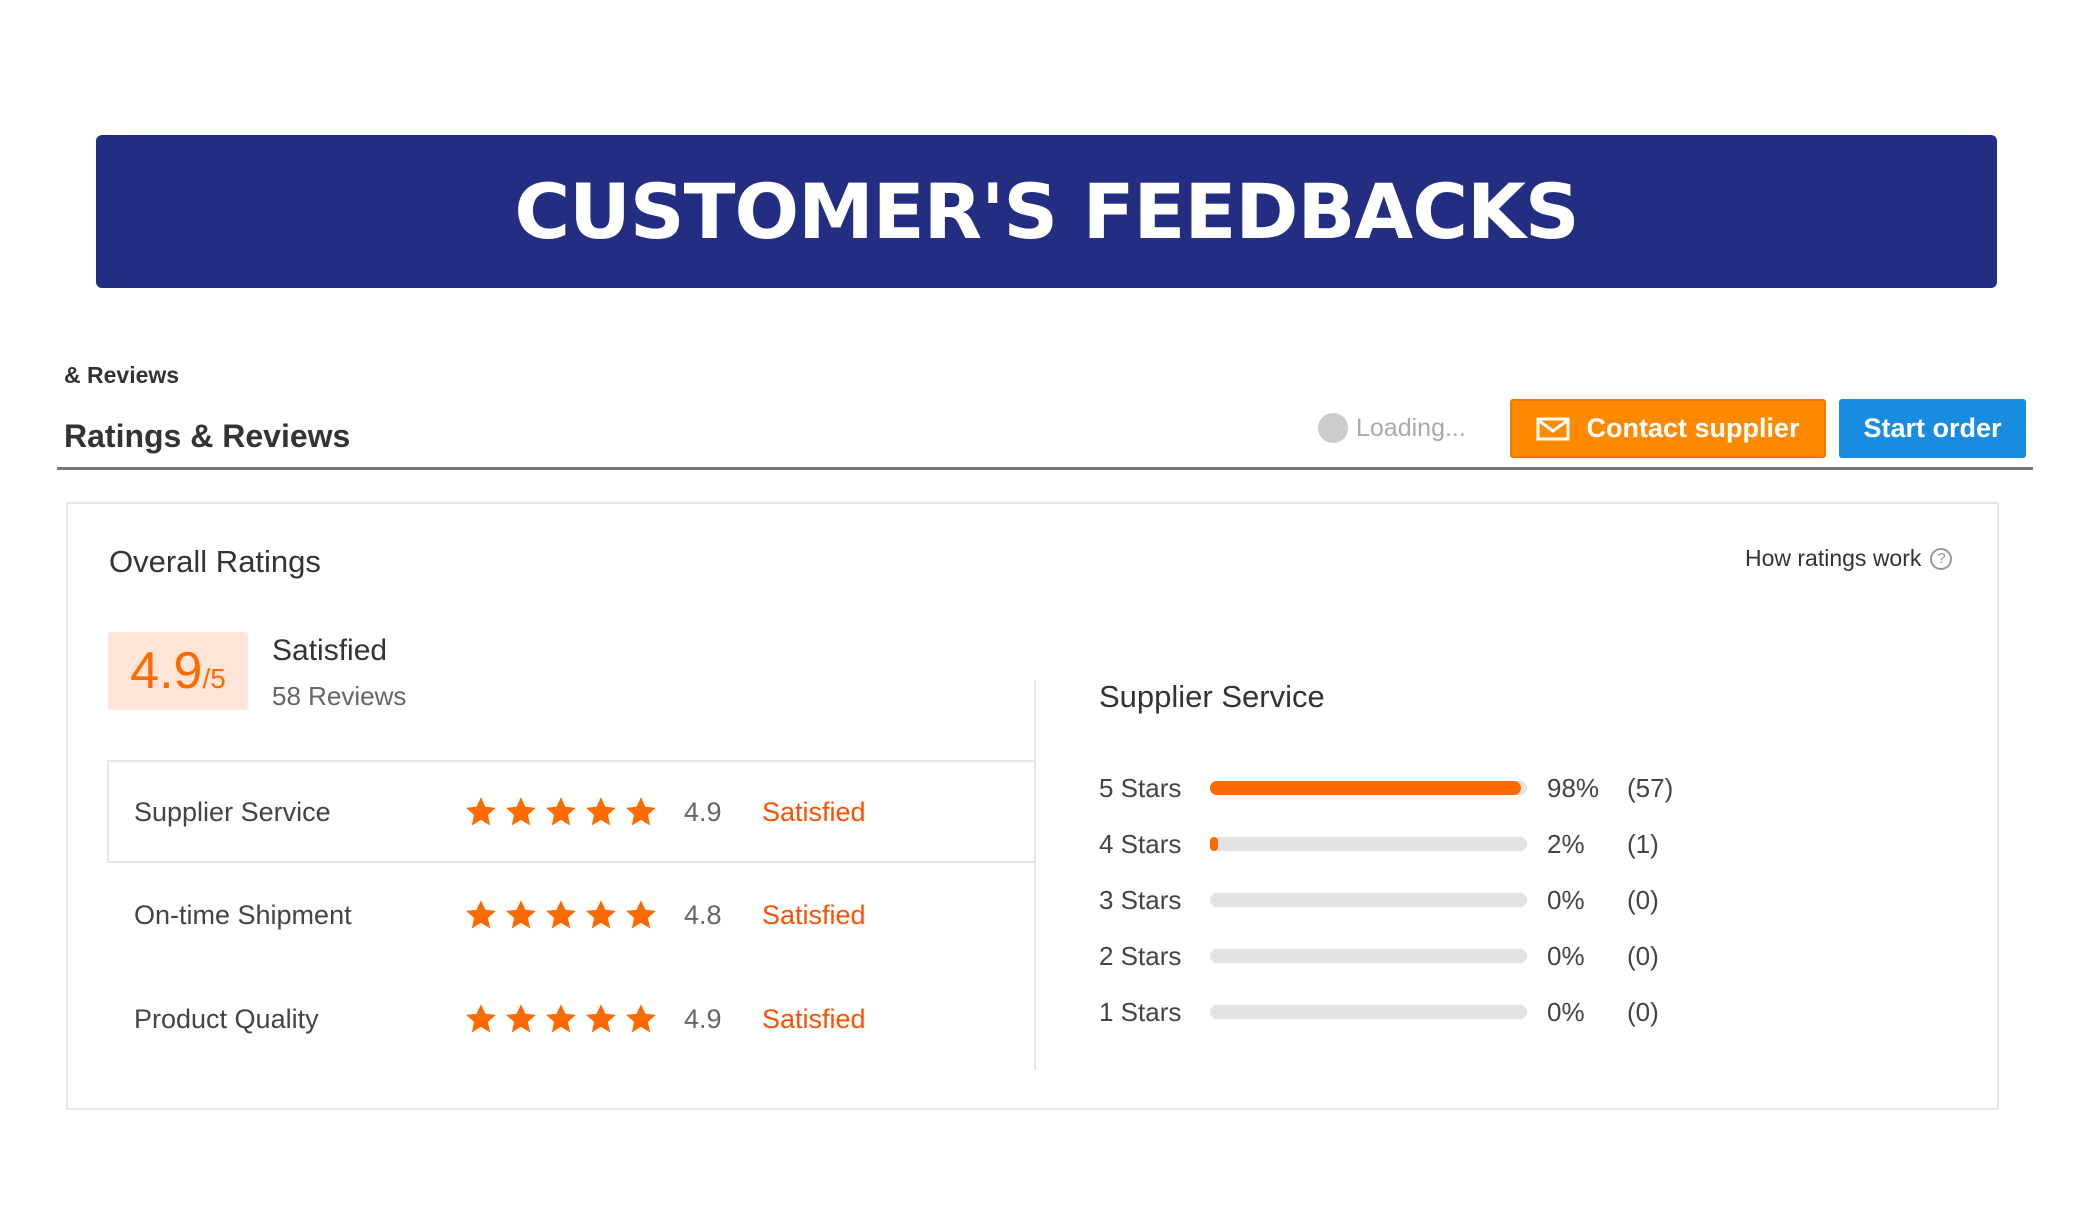 The width and height of the screenshot is (2084, 1211). What do you see at coordinates (1833, 558) in the screenshot?
I see `how-ratings-work-label: How ratings work` at bounding box center [1833, 558].